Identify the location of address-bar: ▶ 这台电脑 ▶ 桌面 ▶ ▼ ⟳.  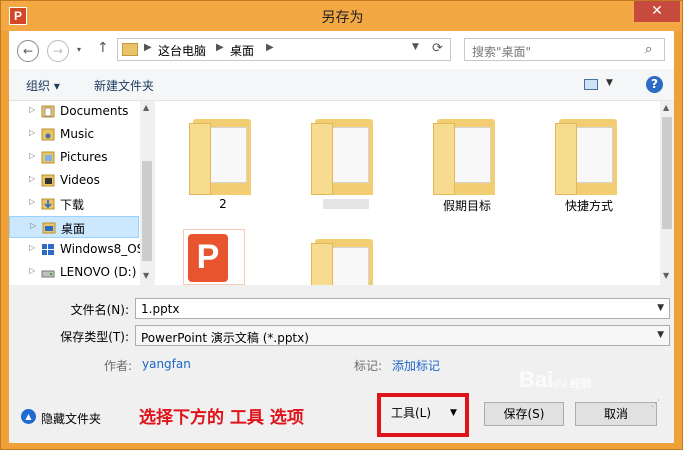
(284, 49).